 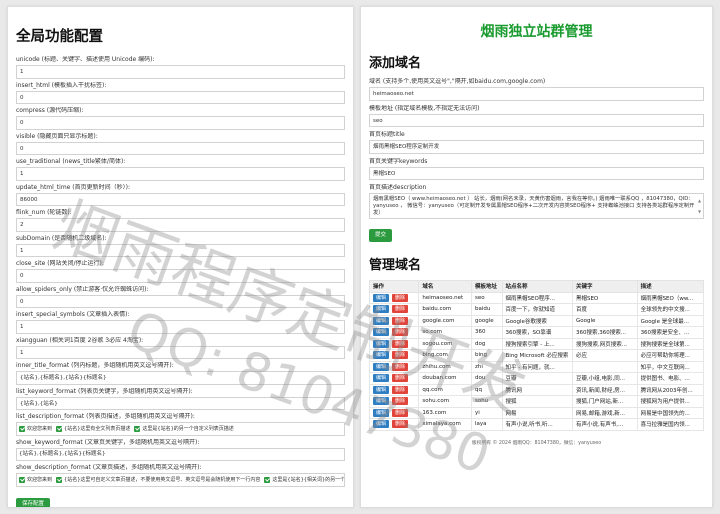 What do you see at coordinates (536, 147) in the screenshot?
I see `home-title-input: 烟雨黑帽SEO程序定制开发` at bounding box center [536, 147].